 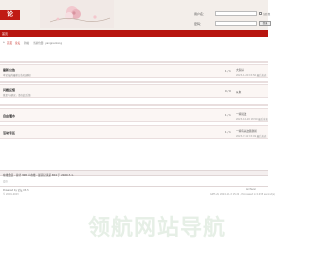 What do you see at coordinates (16, 190) in the screenshot?
I see `powered-by: Powered by 论坛 X3.5` at bounding box center [16, 190].